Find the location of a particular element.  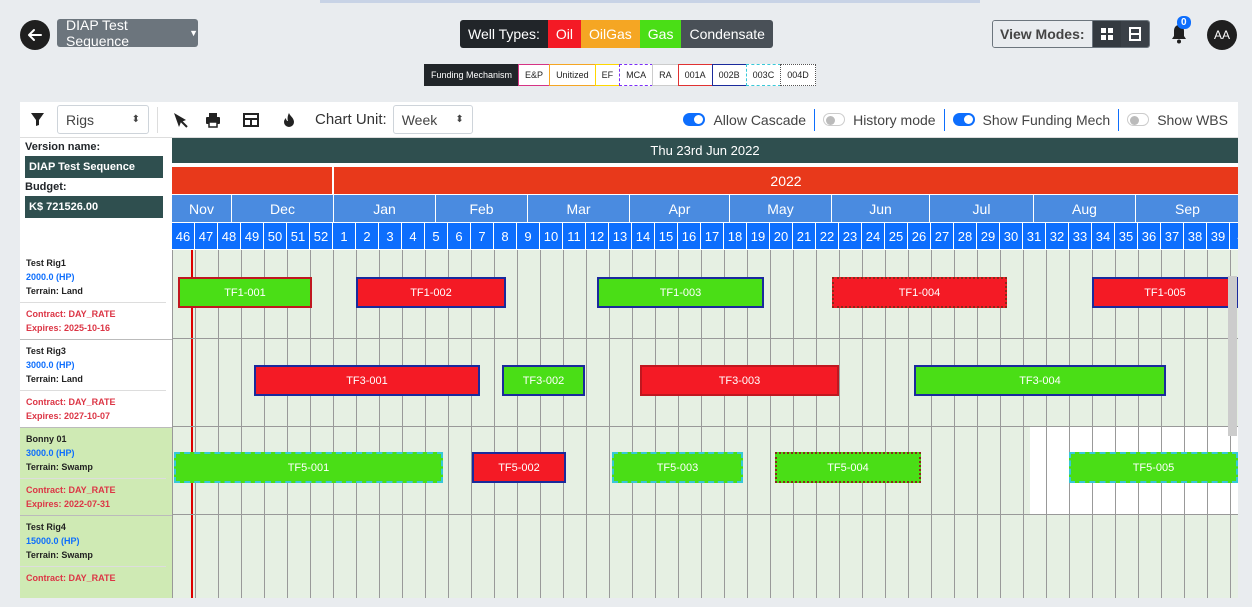

week-label: 6 is located at coordinates (459, 236).